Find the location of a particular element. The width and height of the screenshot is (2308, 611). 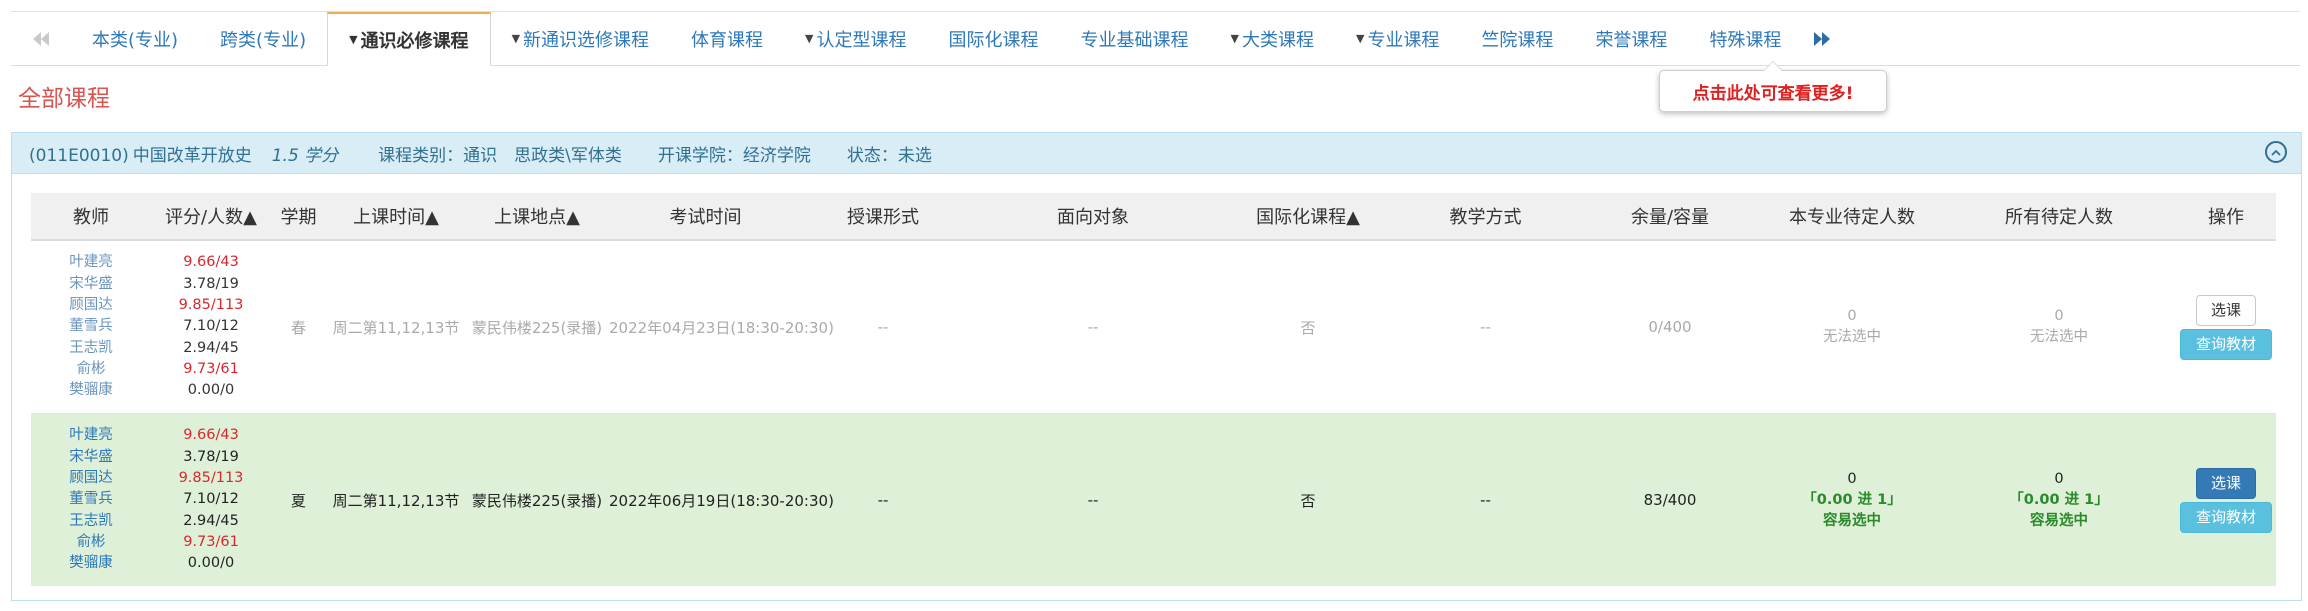

column-header: 评分/人数▲ is located at coordinates (211, 217).